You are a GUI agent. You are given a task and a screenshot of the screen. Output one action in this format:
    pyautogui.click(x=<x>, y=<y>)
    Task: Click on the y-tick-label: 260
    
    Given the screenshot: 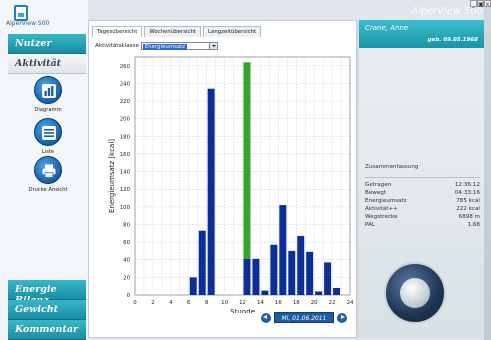 What is the action you would take?
    pyautogui.click(x=125, y=67)
    